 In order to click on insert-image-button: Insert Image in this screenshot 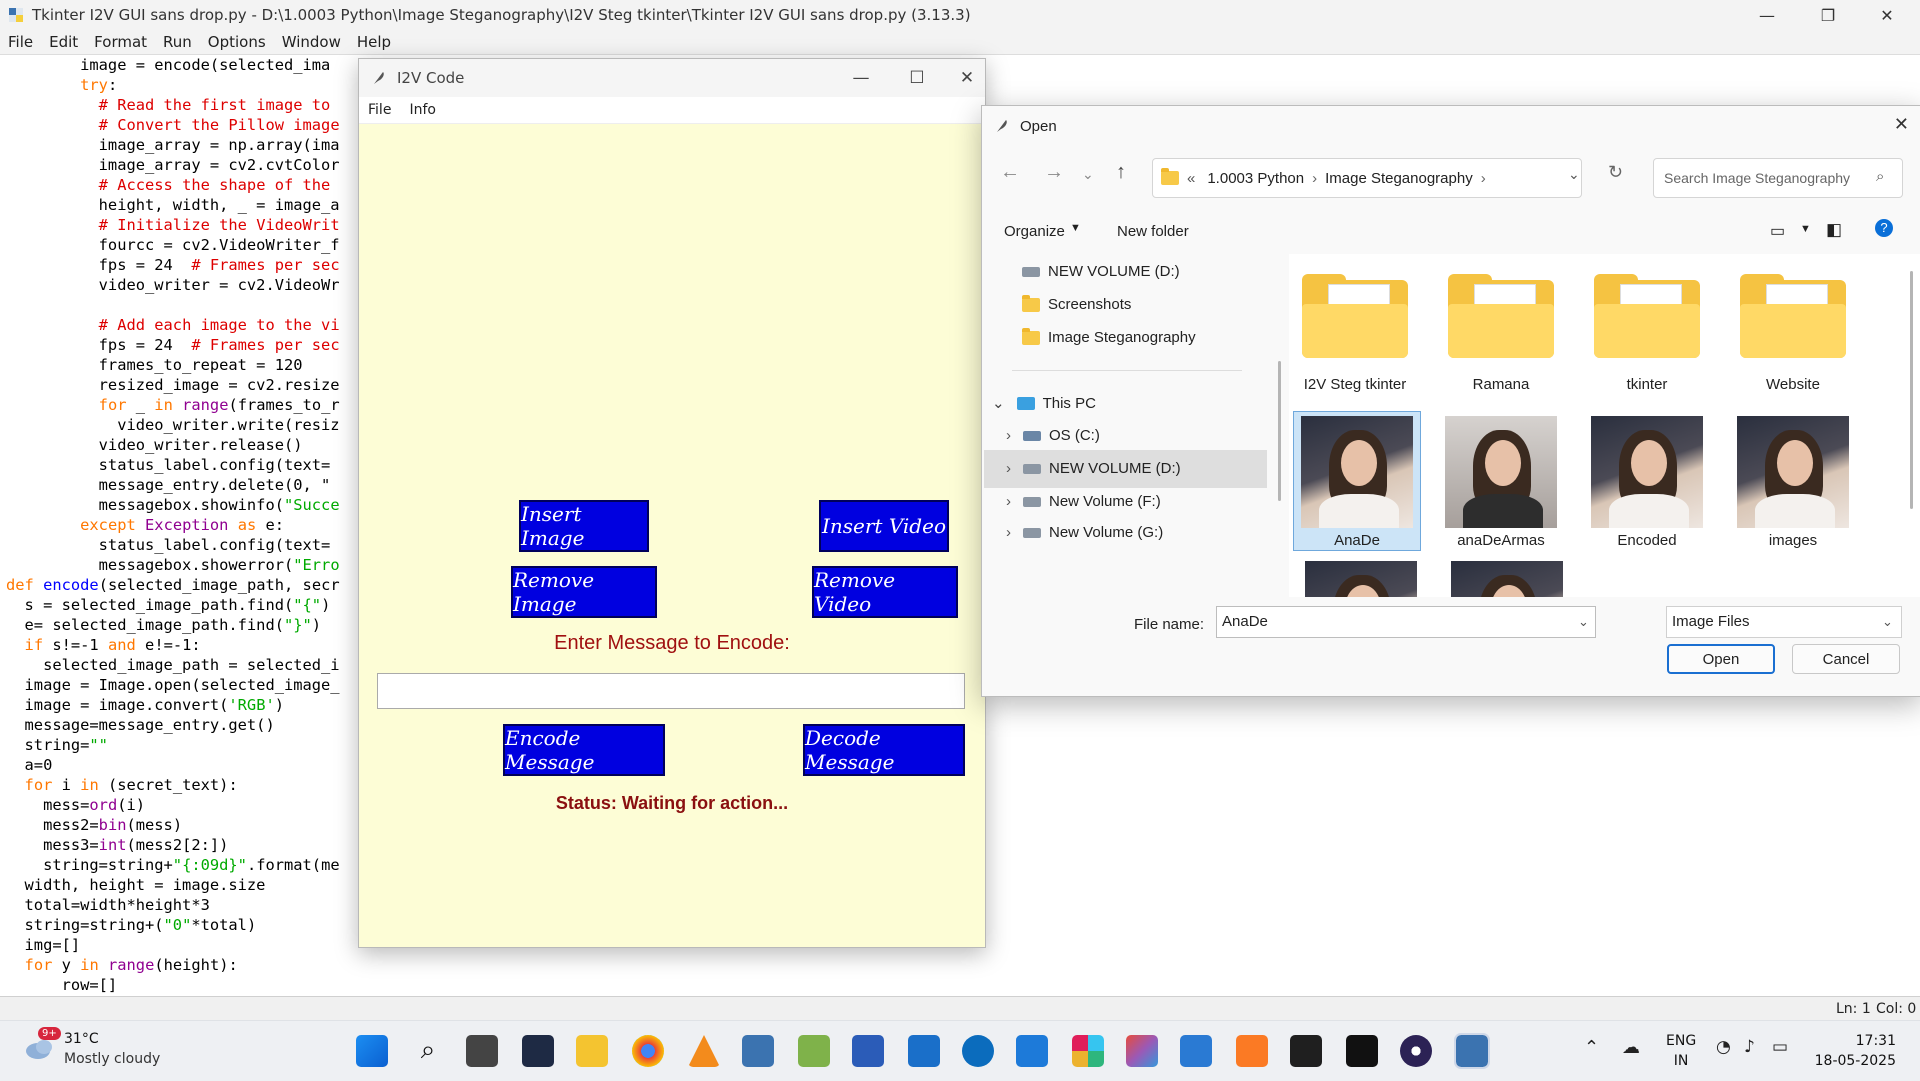, I will do `click(584, 526)`.